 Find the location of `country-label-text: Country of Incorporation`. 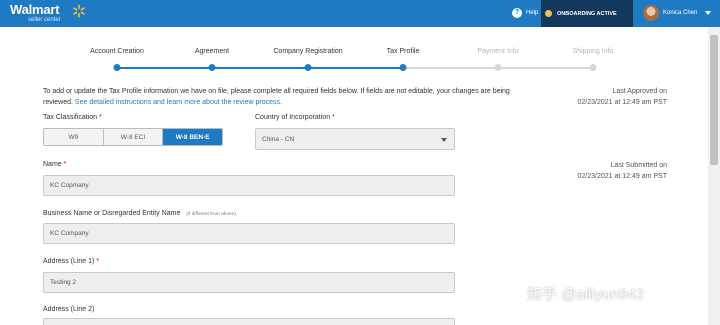

country-label-text: Country of Incorporation is located at coordinates (293, 117).